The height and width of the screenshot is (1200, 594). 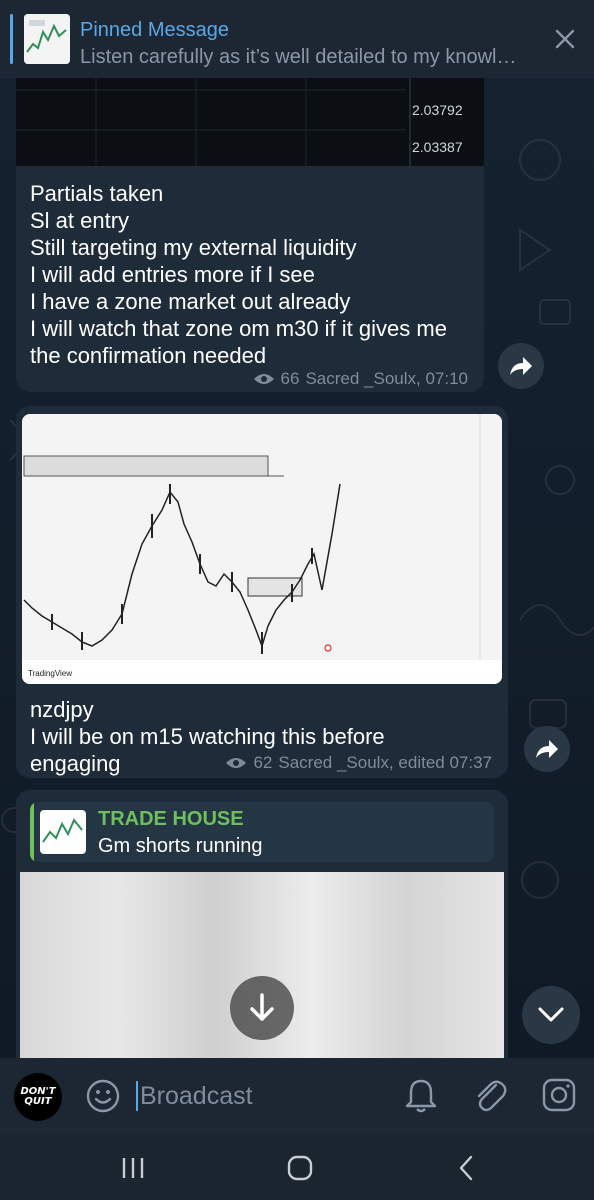 I want to click on back-icon, so click(x=466, y=1168).